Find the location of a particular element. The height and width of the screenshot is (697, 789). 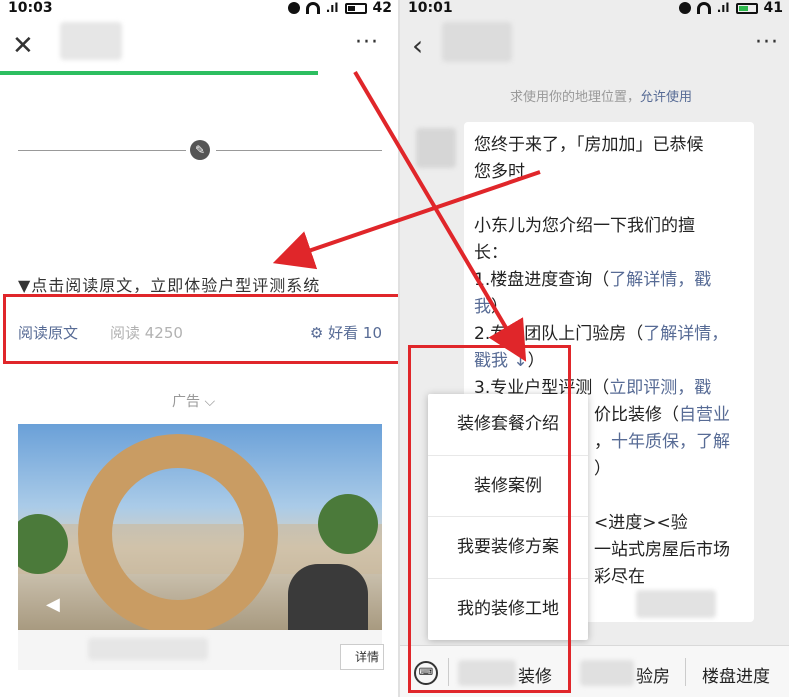

status-time: 10:03 is located at coordinates (30, 8).